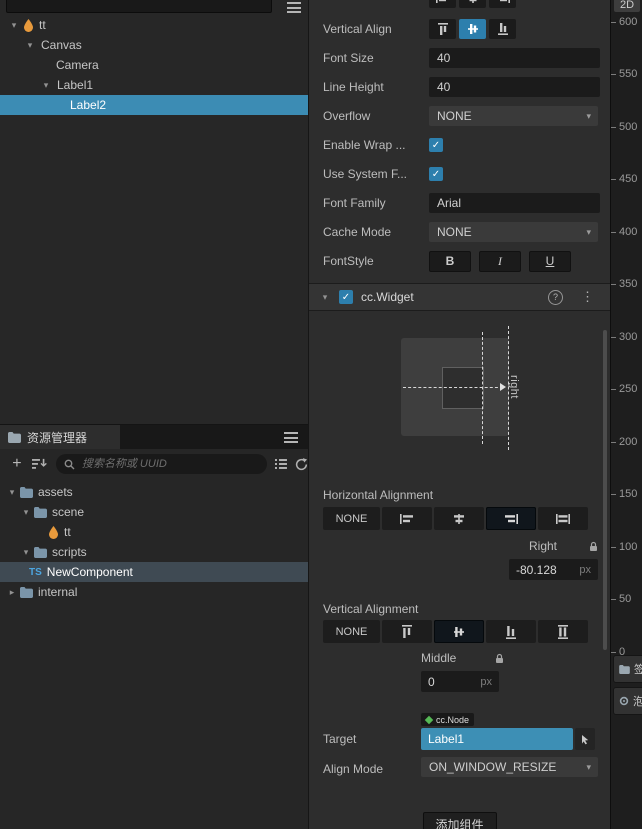  I want to click on row-font-size: Font Size, so click(461, 58).